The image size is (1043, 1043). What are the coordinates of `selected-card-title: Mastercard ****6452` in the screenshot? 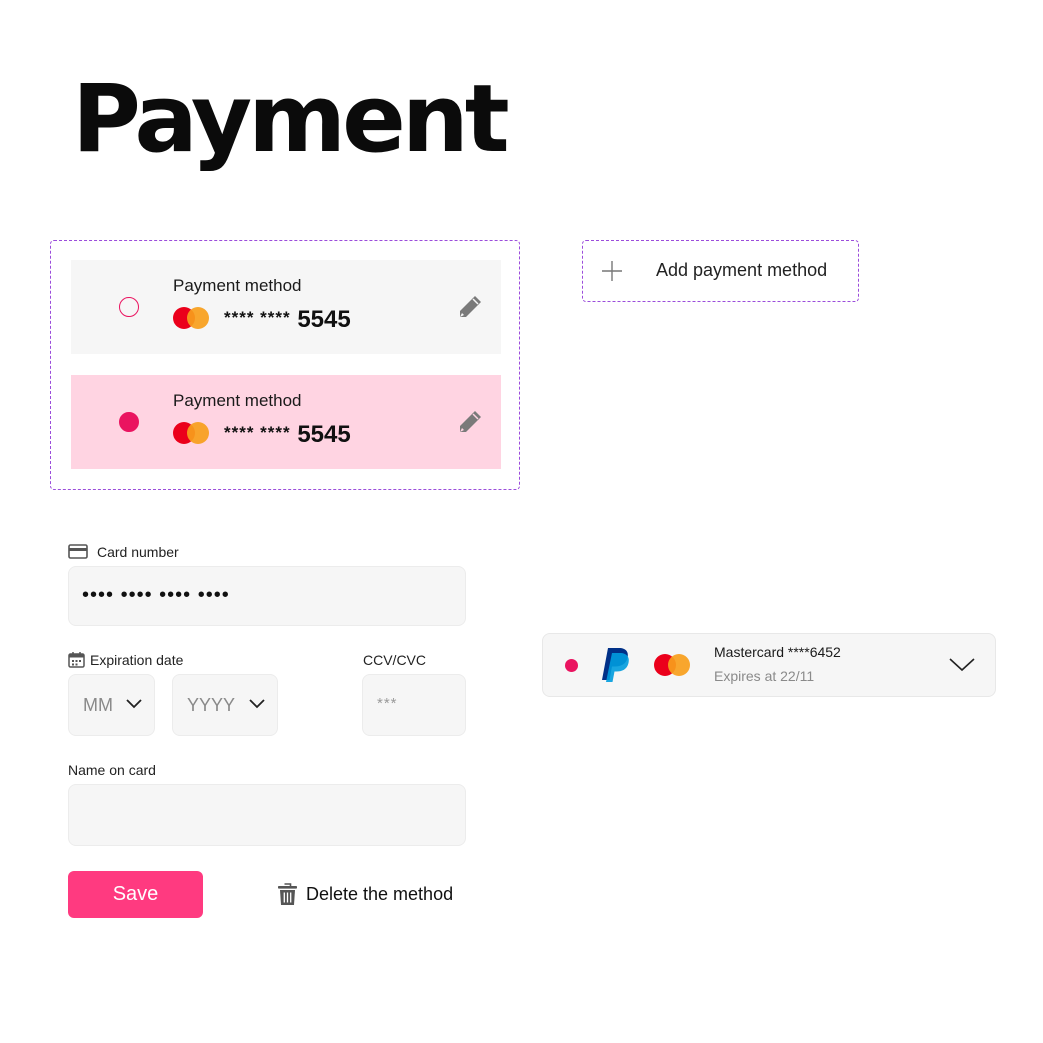 It's located at (777, 652).